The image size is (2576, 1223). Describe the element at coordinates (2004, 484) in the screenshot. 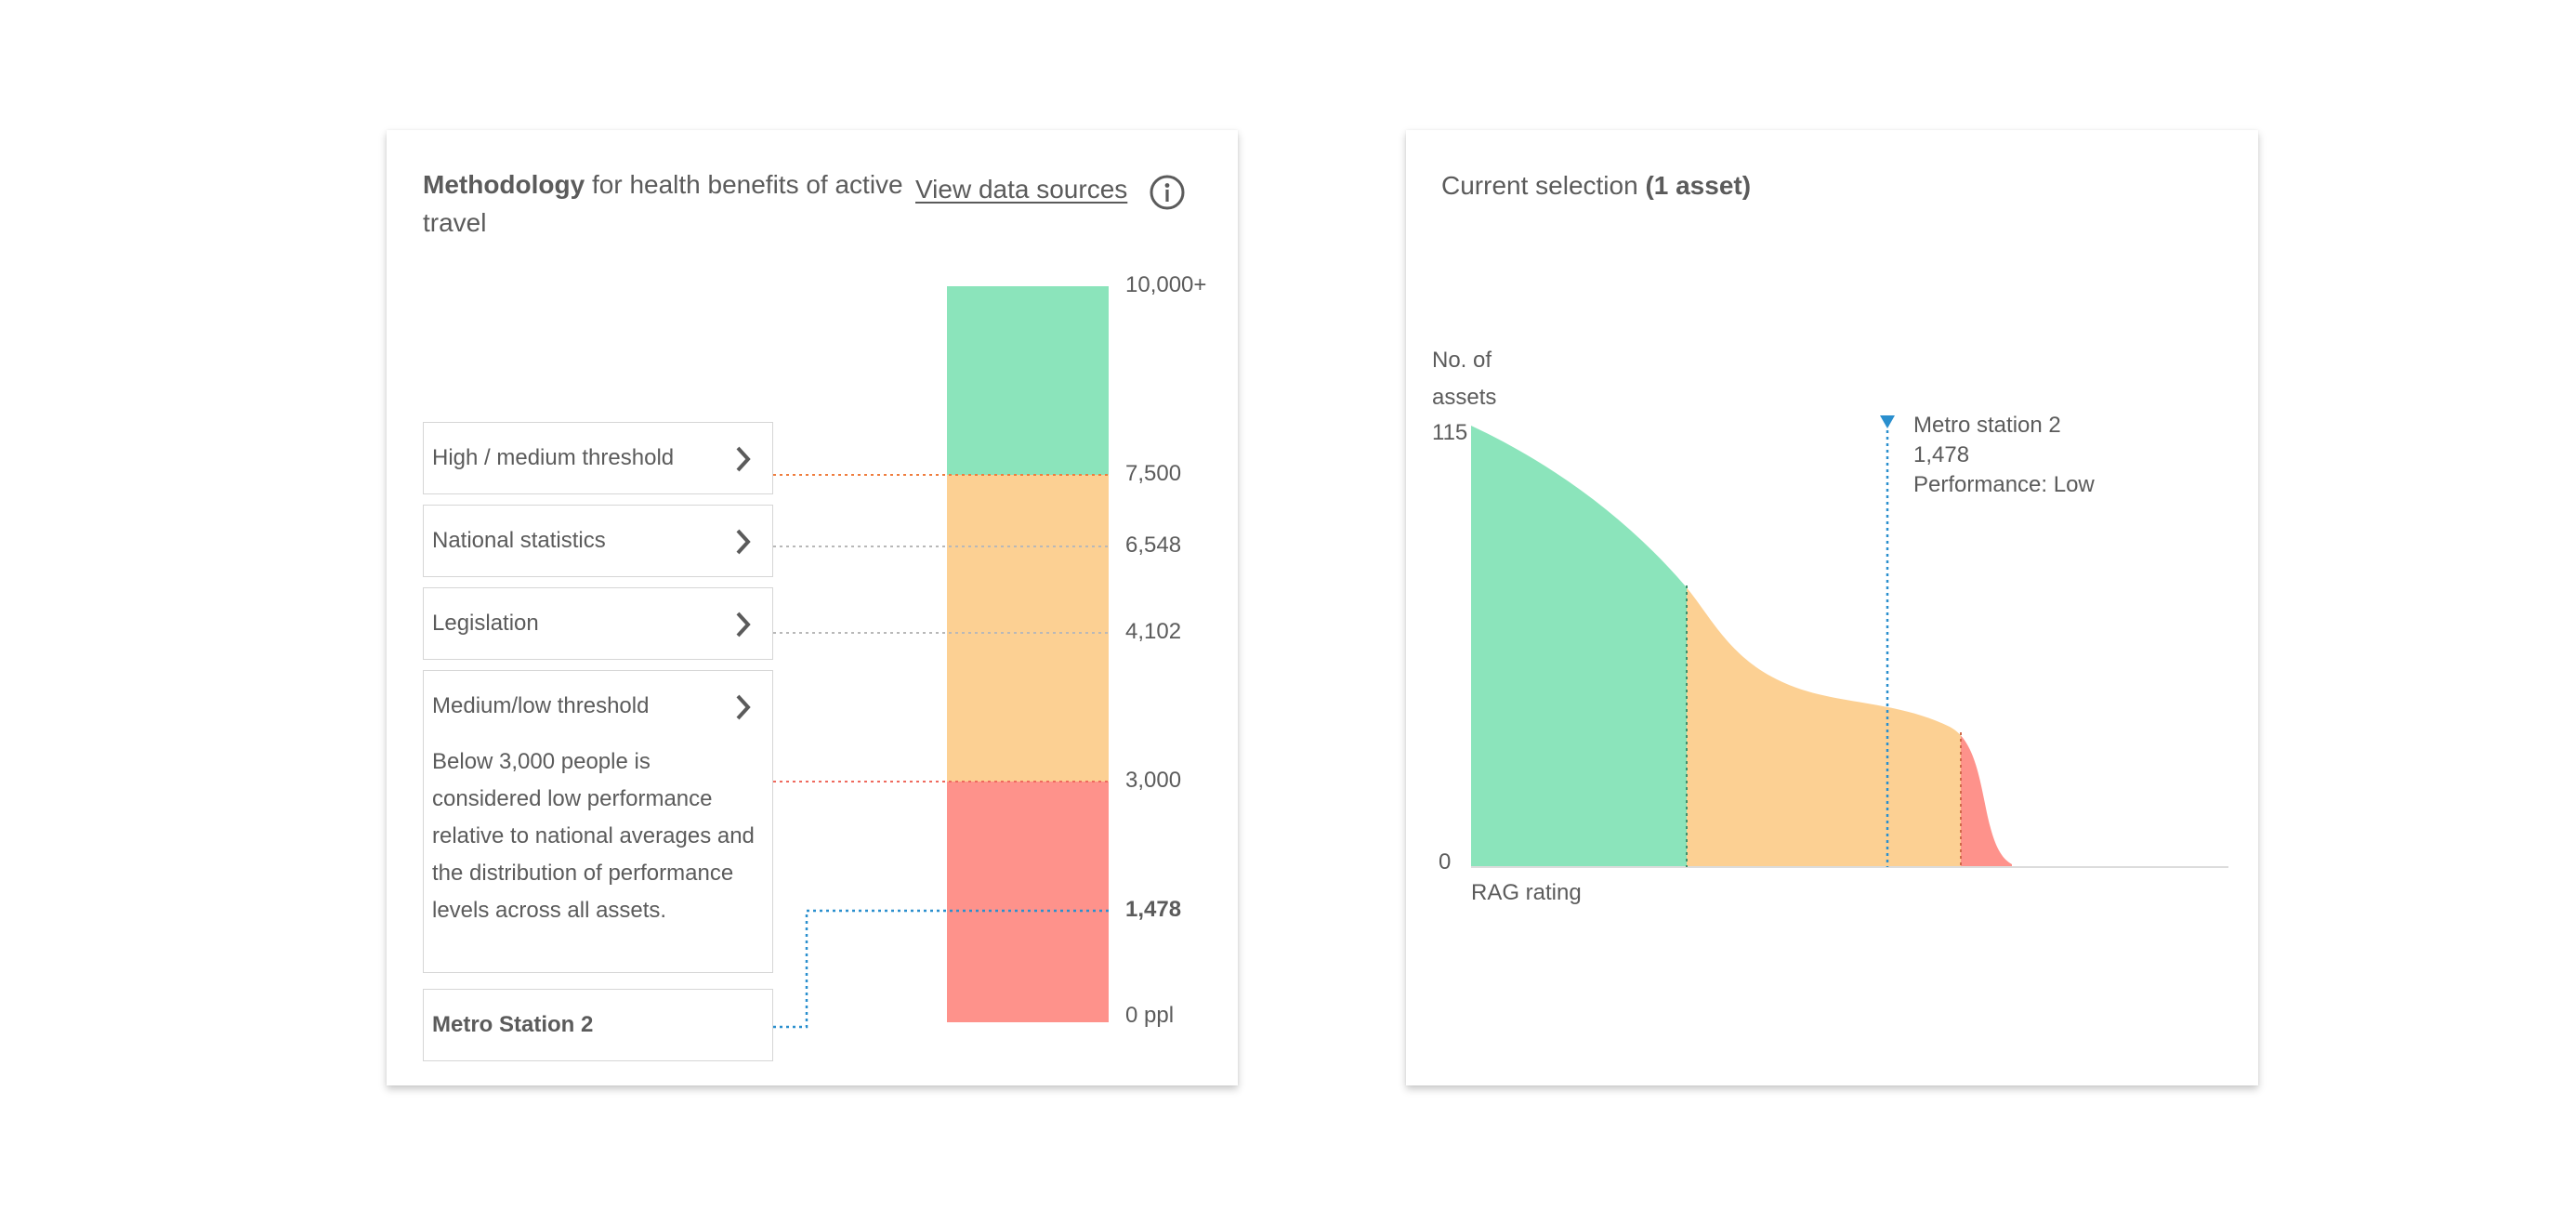

I see `marker-performance: Performance: Low` at that location.